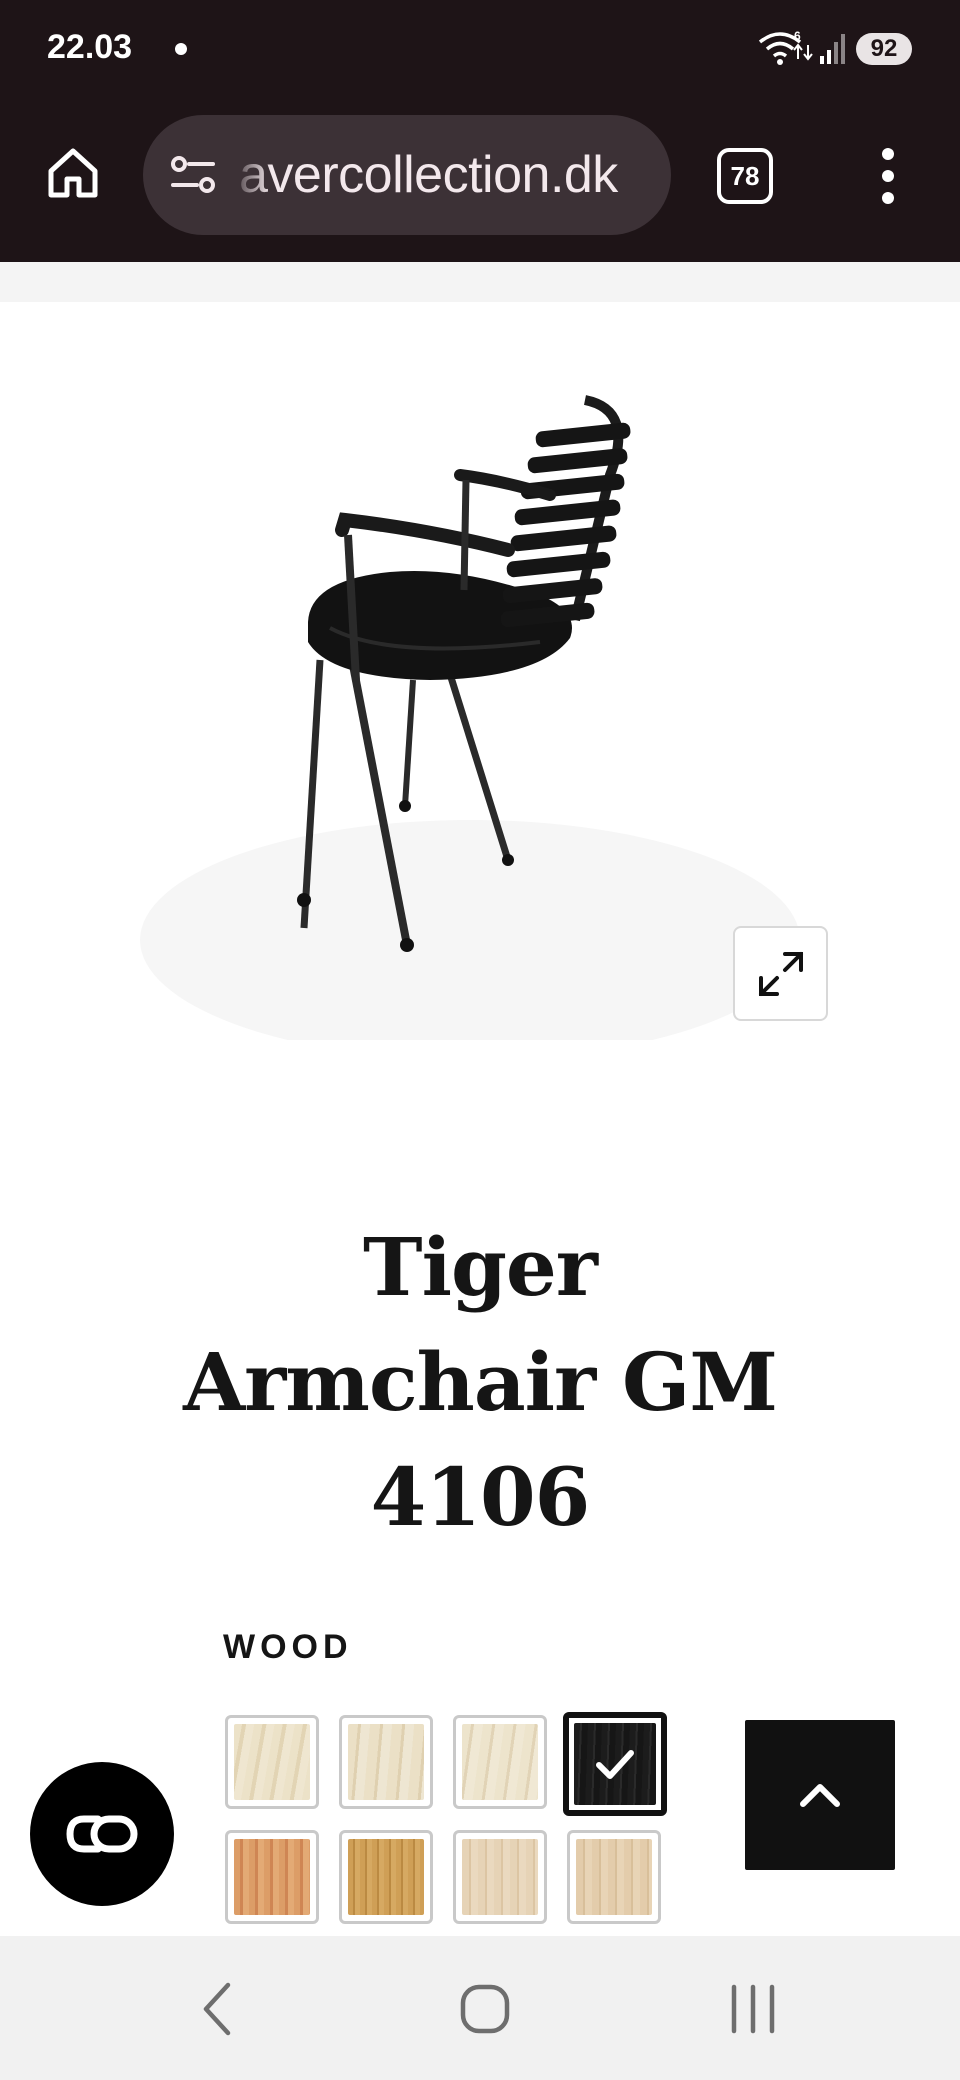 The height and width of the screenshot is (2080, 960). I want to click on swatch-beech, so click(614, 1877).